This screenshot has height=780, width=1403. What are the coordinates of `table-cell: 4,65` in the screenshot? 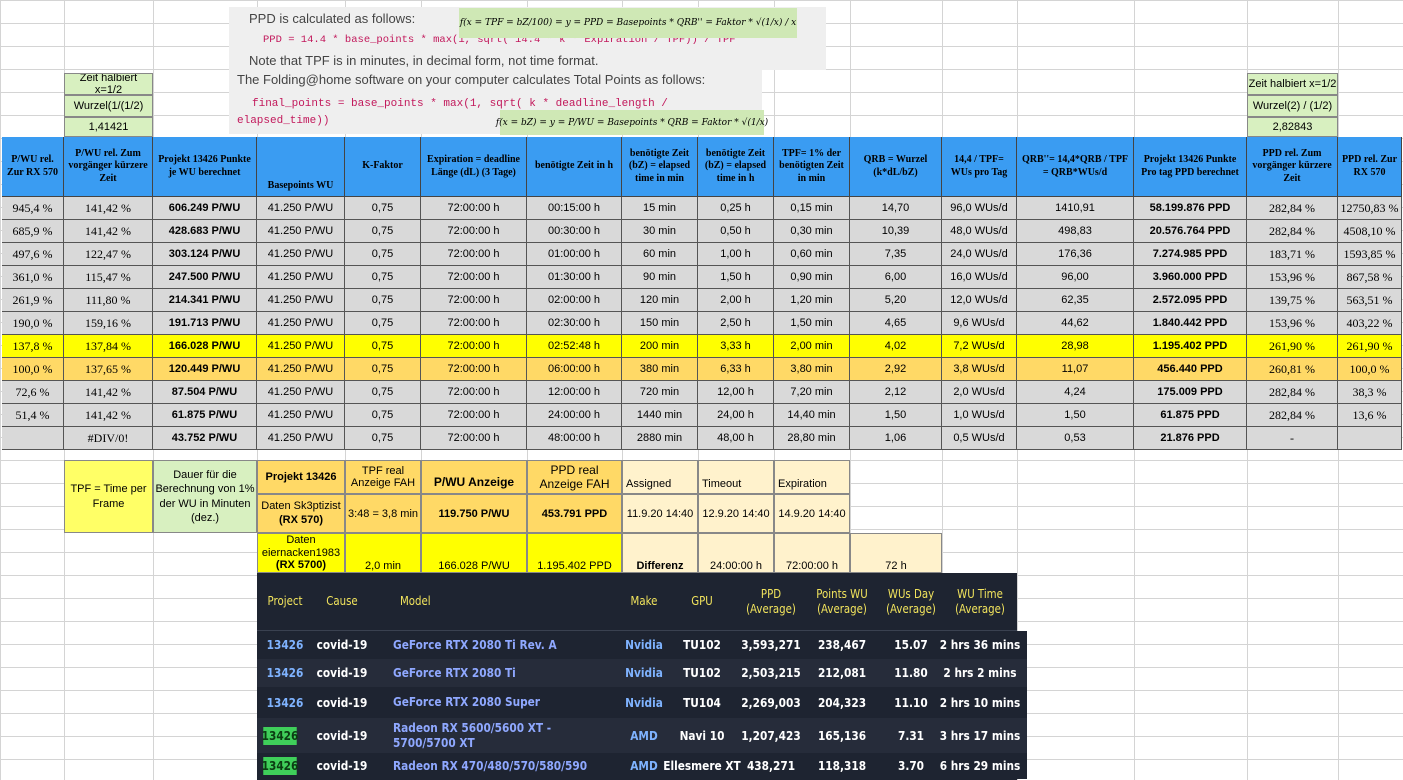 It's located at (896, 323).